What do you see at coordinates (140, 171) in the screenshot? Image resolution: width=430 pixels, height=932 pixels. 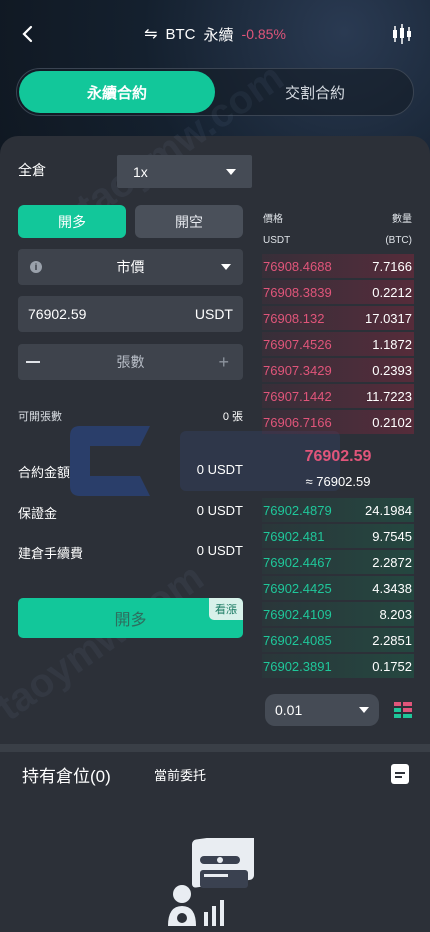 I see `leverage-value: 1x` at bounding box center [140, 171].